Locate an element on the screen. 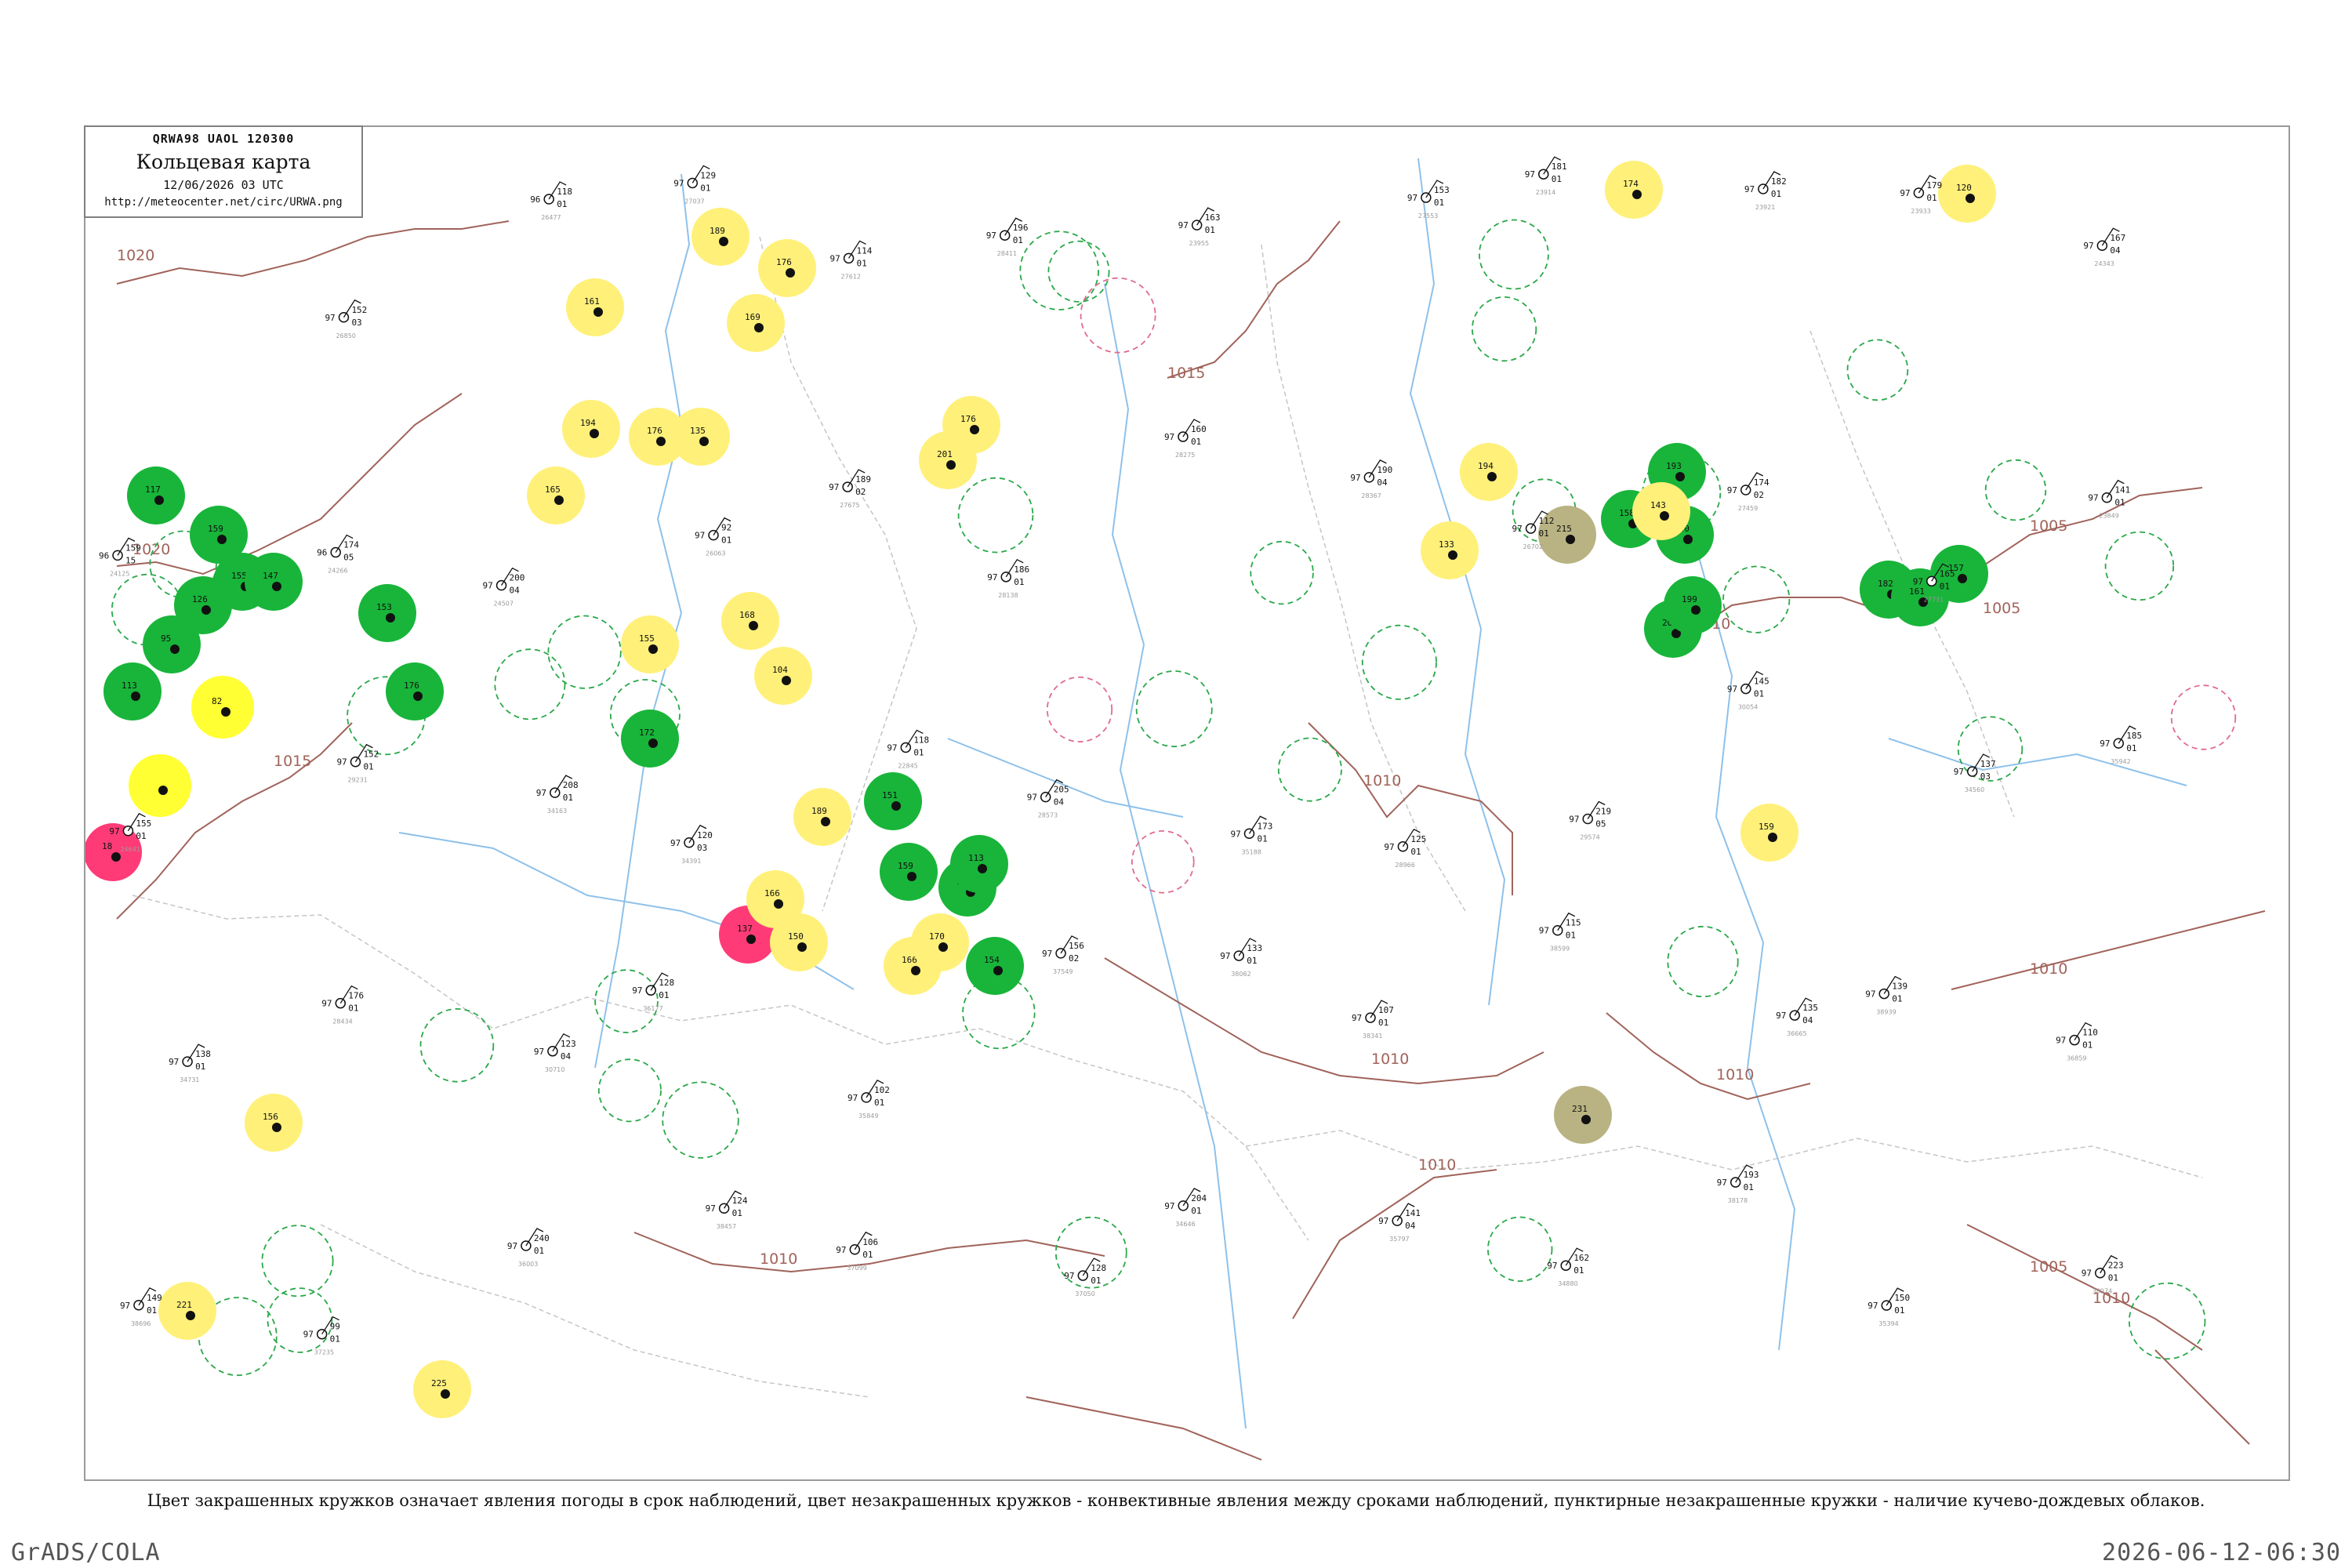 The width and height of the screenshot is (2352, 1568). station-id: 35394 is located at coordinates (1888, 1323).